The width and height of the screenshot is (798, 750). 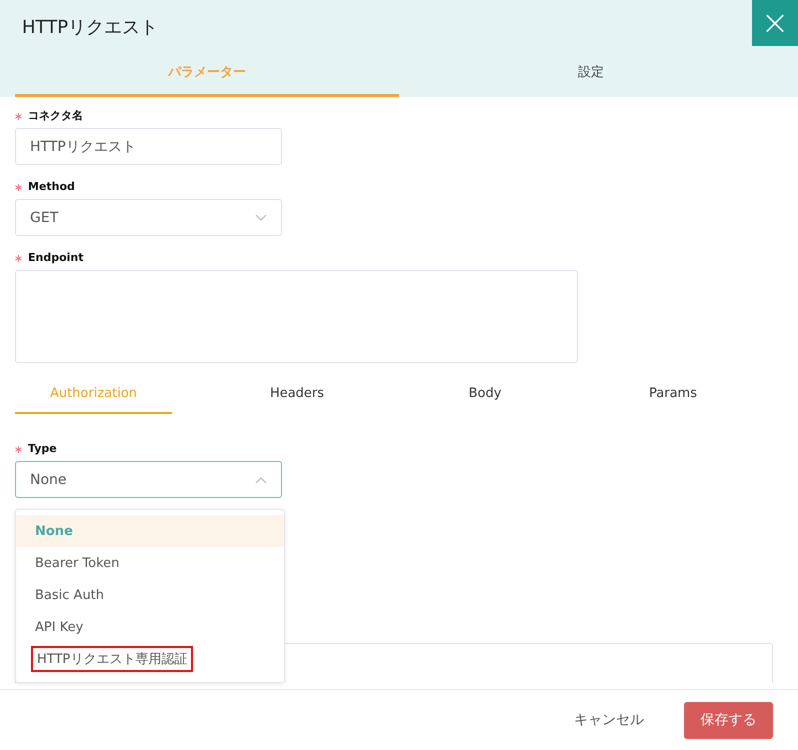 I want to click on field-label: Type, so click(x=36, y=449).